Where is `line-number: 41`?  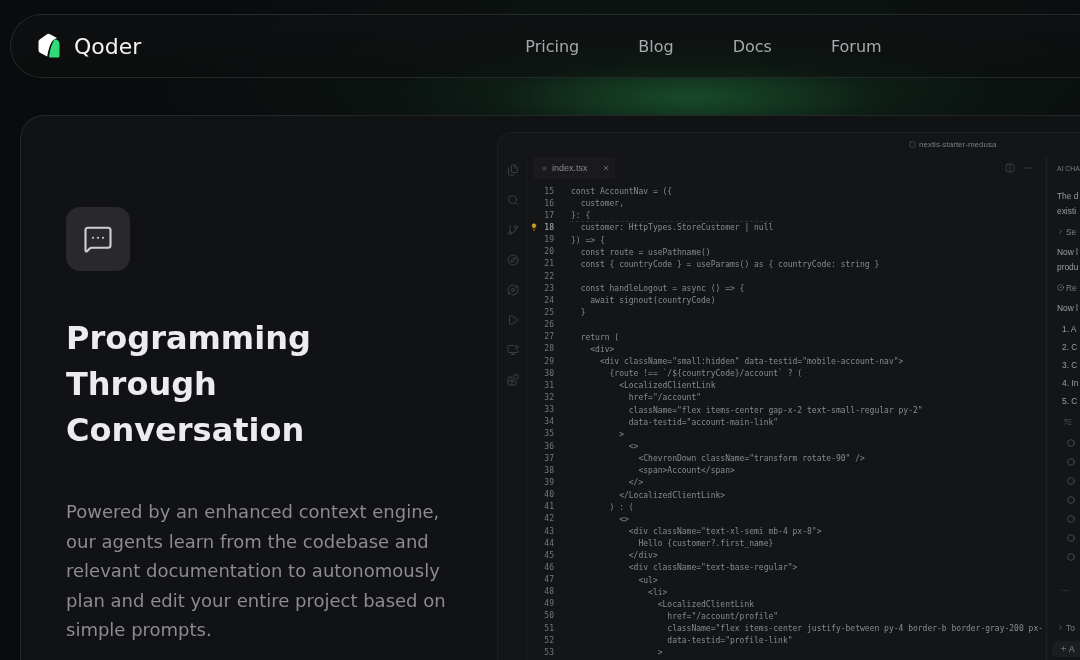
line-number: 41 is located at coordinates (548, 507).